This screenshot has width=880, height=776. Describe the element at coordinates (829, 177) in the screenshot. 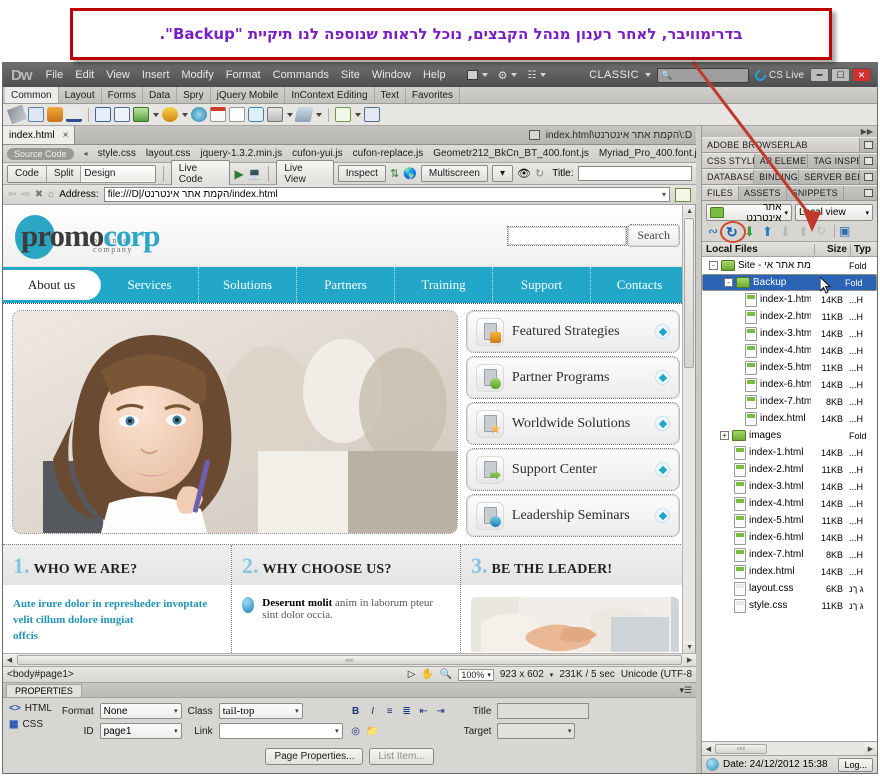

I see `panel-tab-server-behaviors: SERVER BEHA` at that location.